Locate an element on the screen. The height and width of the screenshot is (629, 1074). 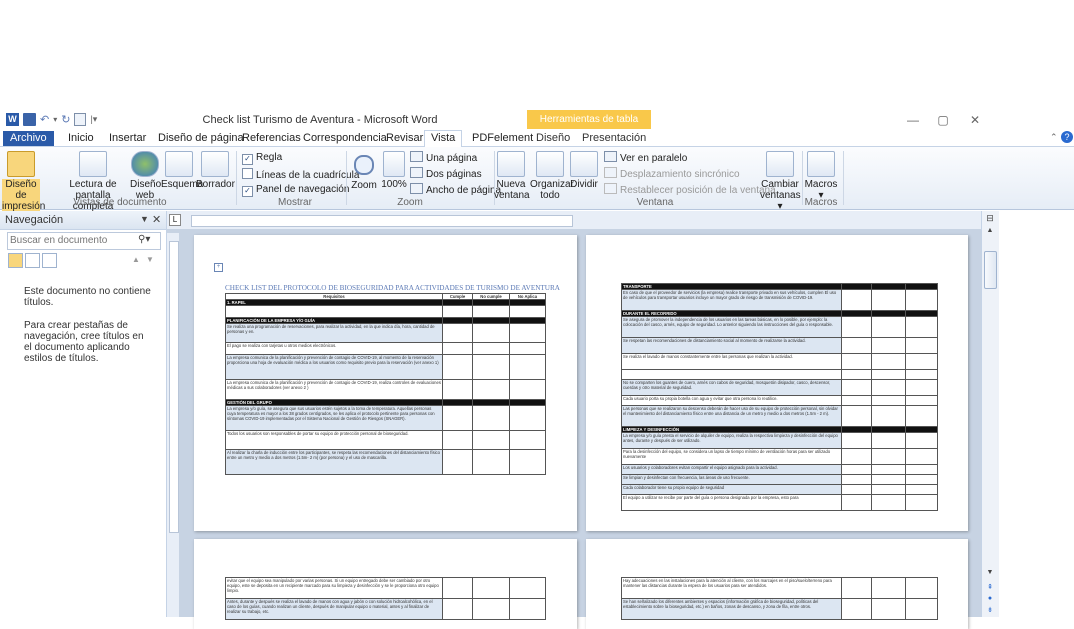
ruler-checkbox: ✓ Regla is located at coordinates (262, 158).